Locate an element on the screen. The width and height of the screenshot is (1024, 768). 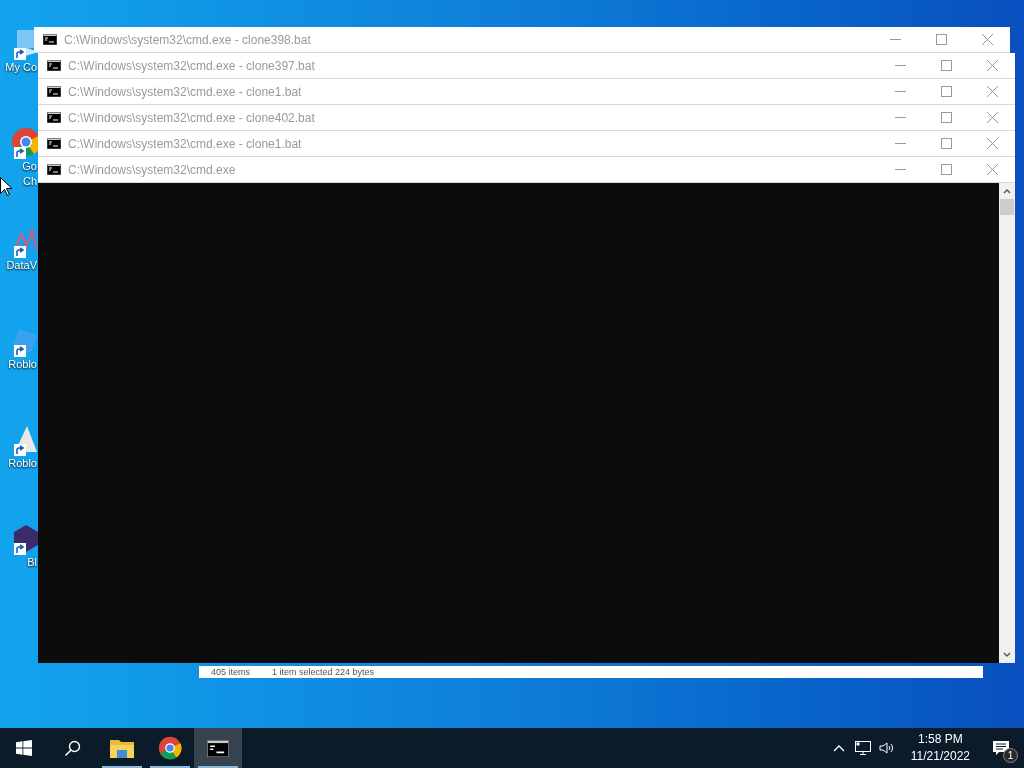
notifications-button: 1 is located at coordinates (1001, 748).